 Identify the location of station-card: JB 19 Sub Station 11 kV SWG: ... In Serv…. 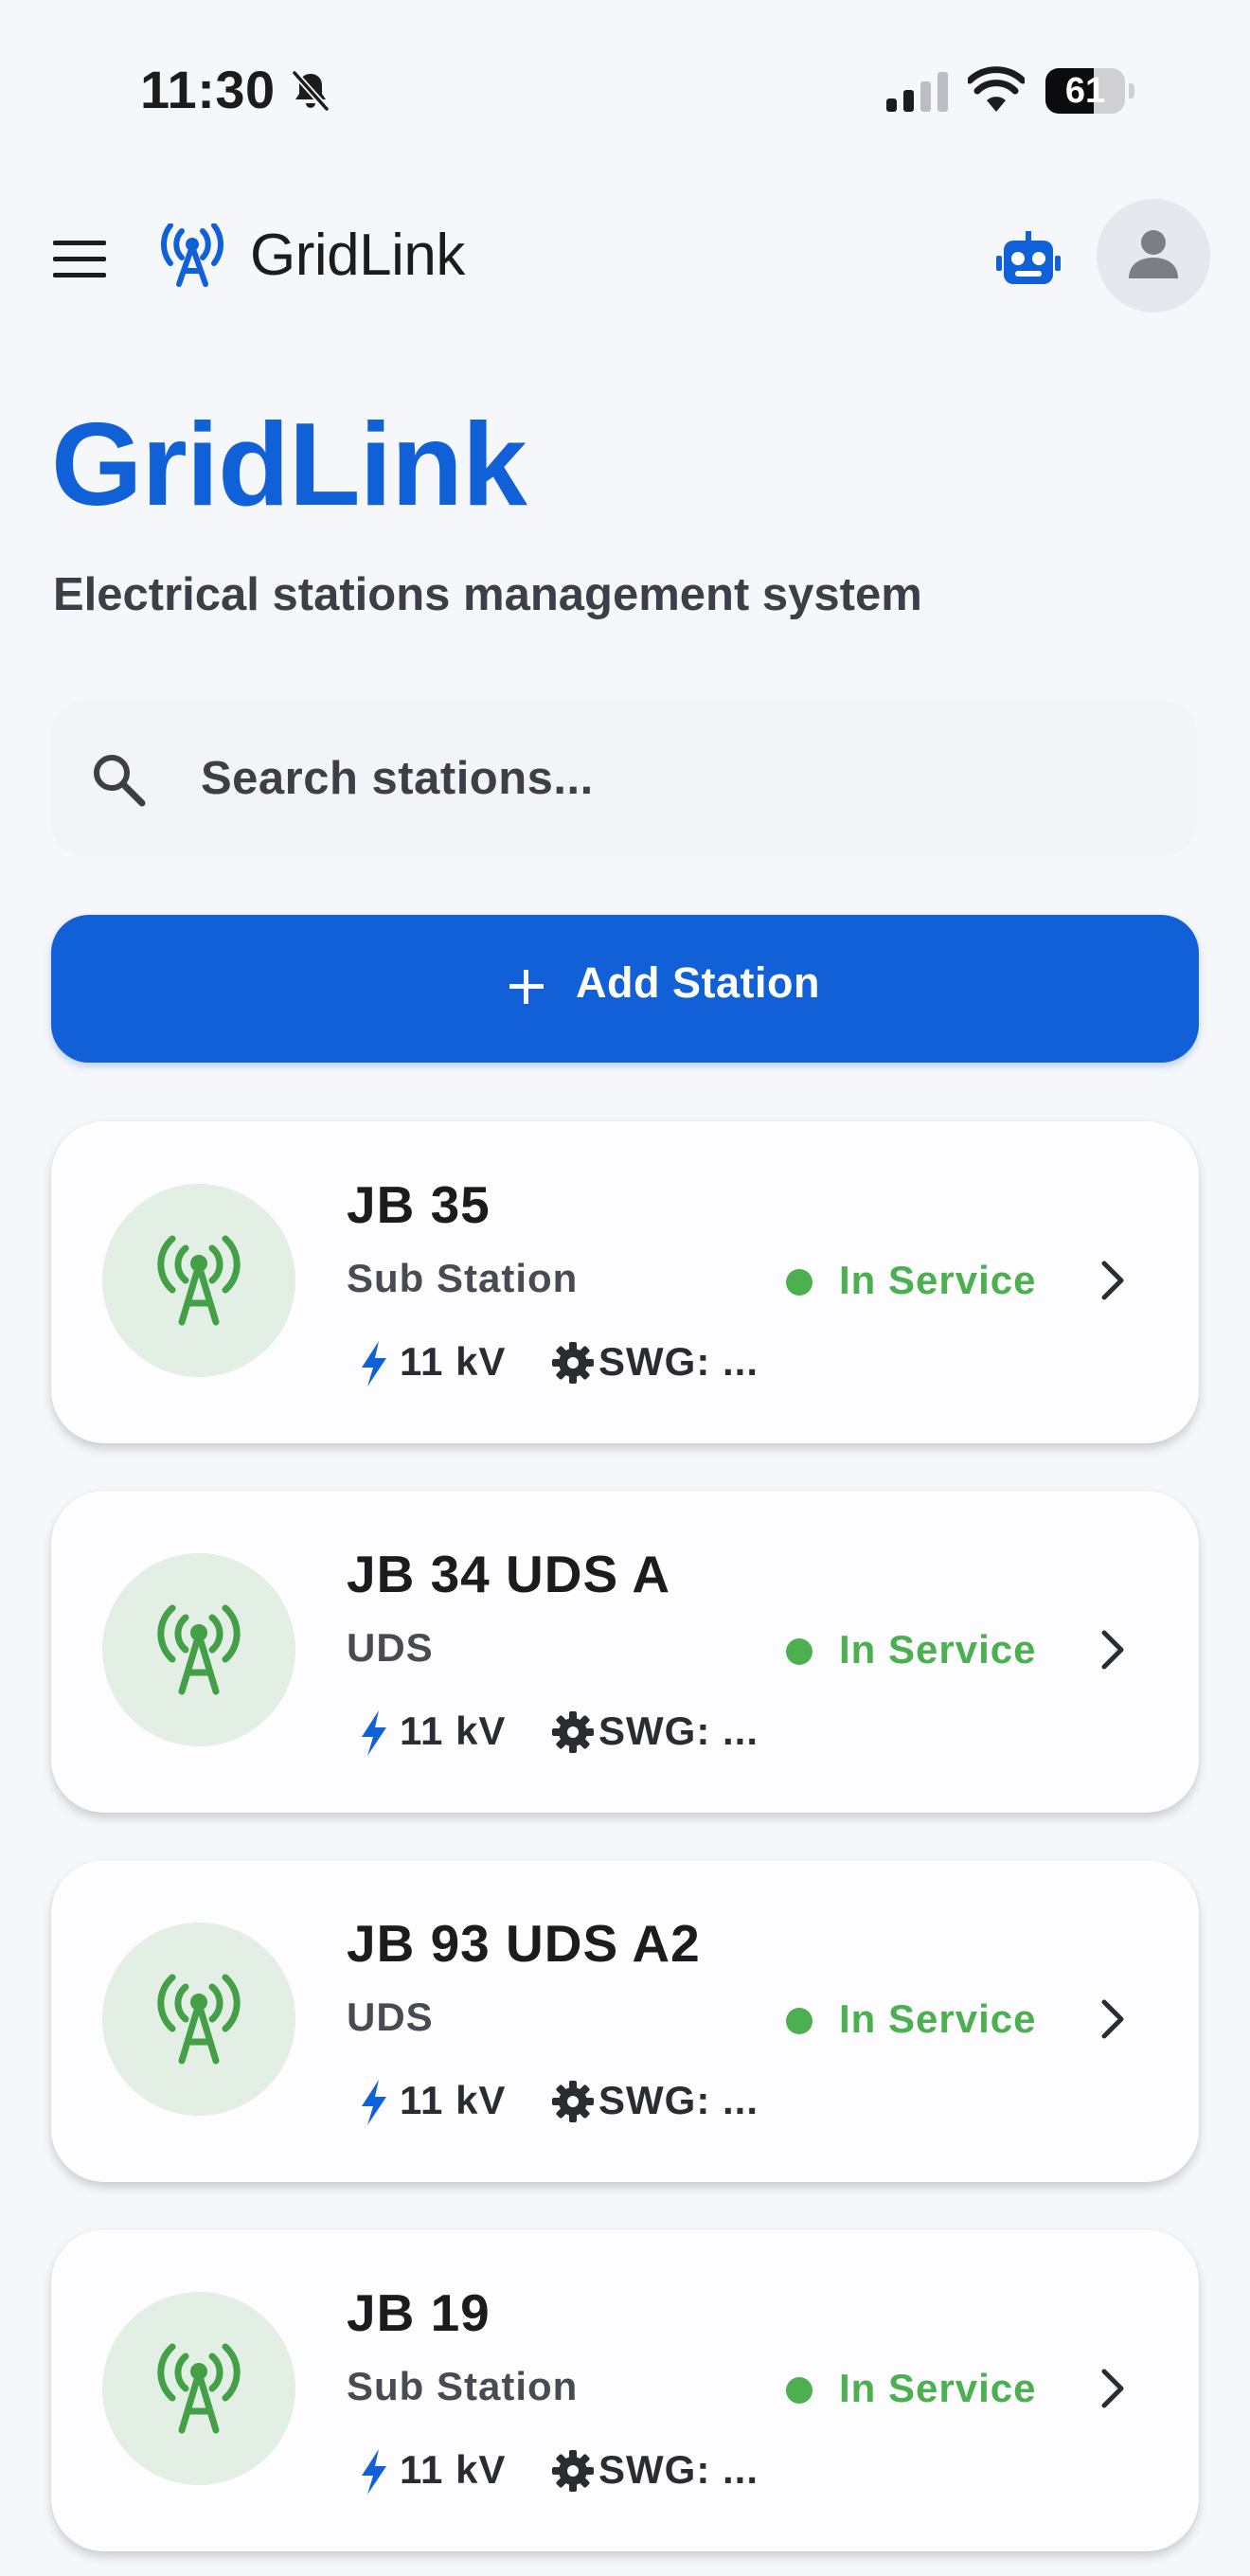
(625, 2390).